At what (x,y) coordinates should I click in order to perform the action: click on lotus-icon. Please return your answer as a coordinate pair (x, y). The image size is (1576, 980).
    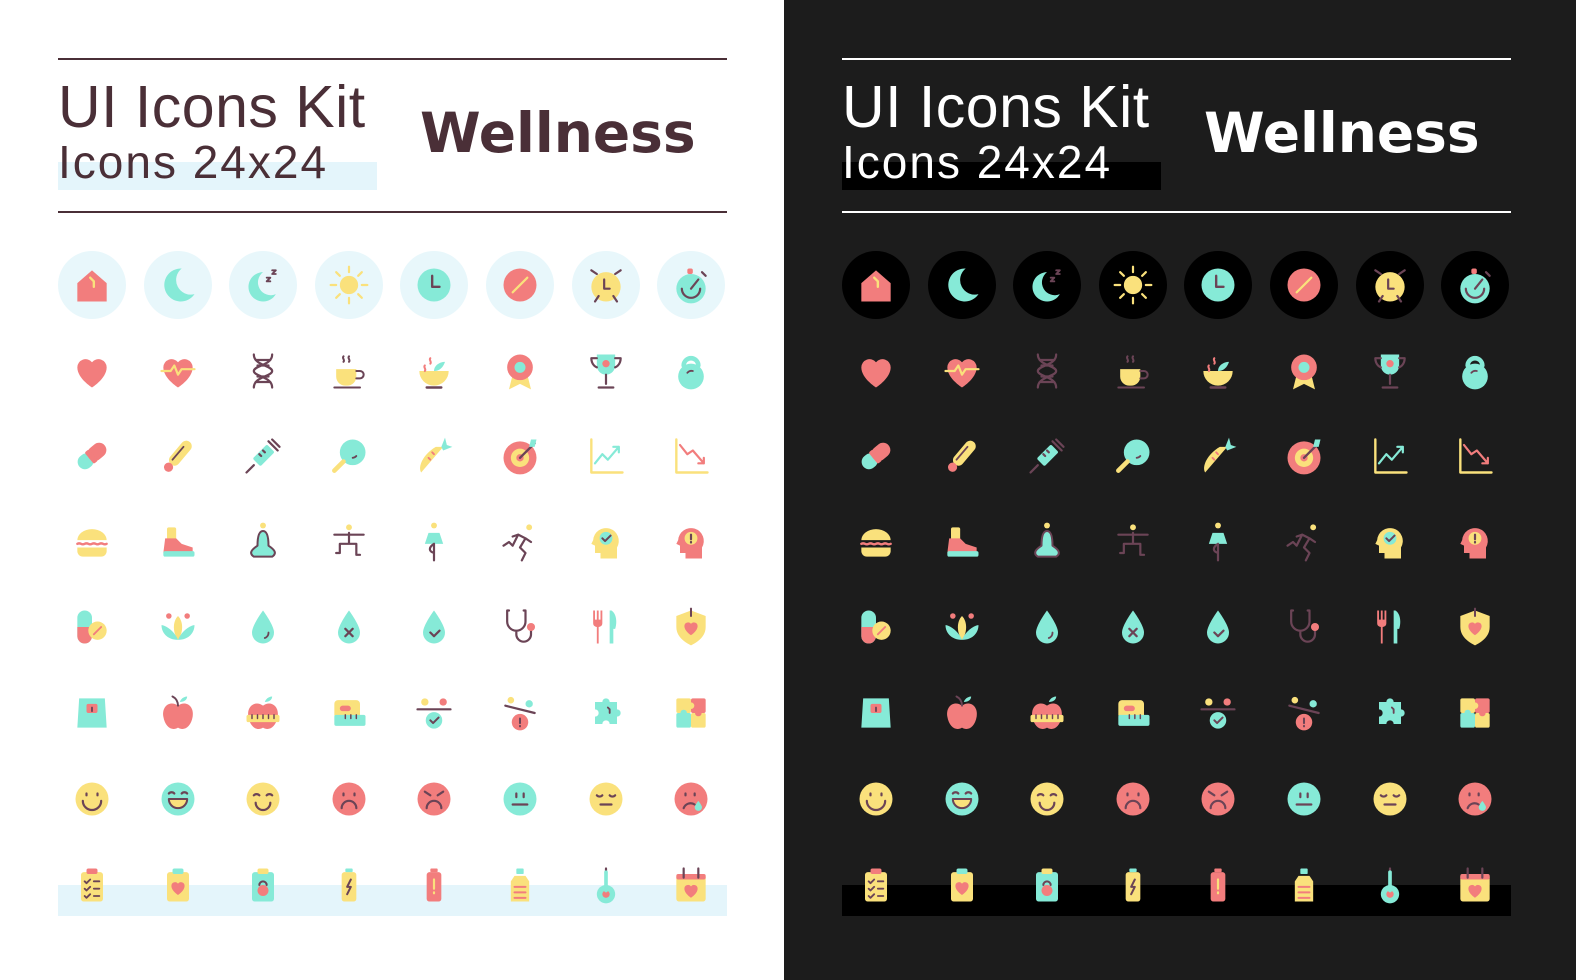
    Looking at the image, I should click on (962, 627).